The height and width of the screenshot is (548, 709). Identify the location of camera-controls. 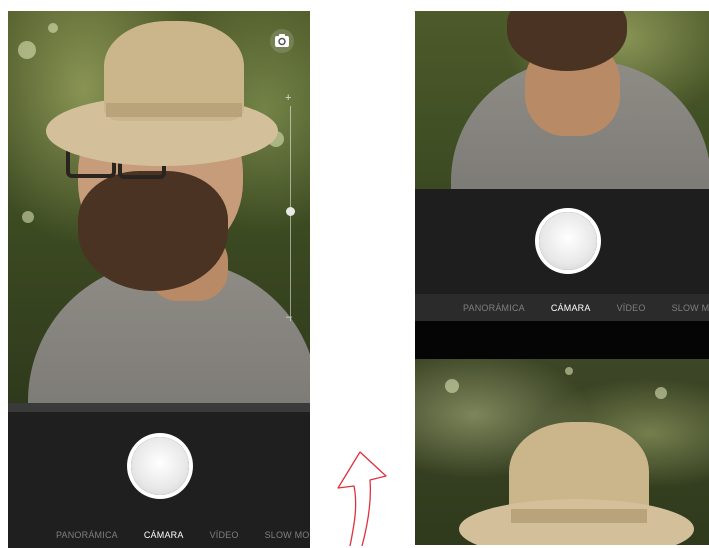
(562, 241).